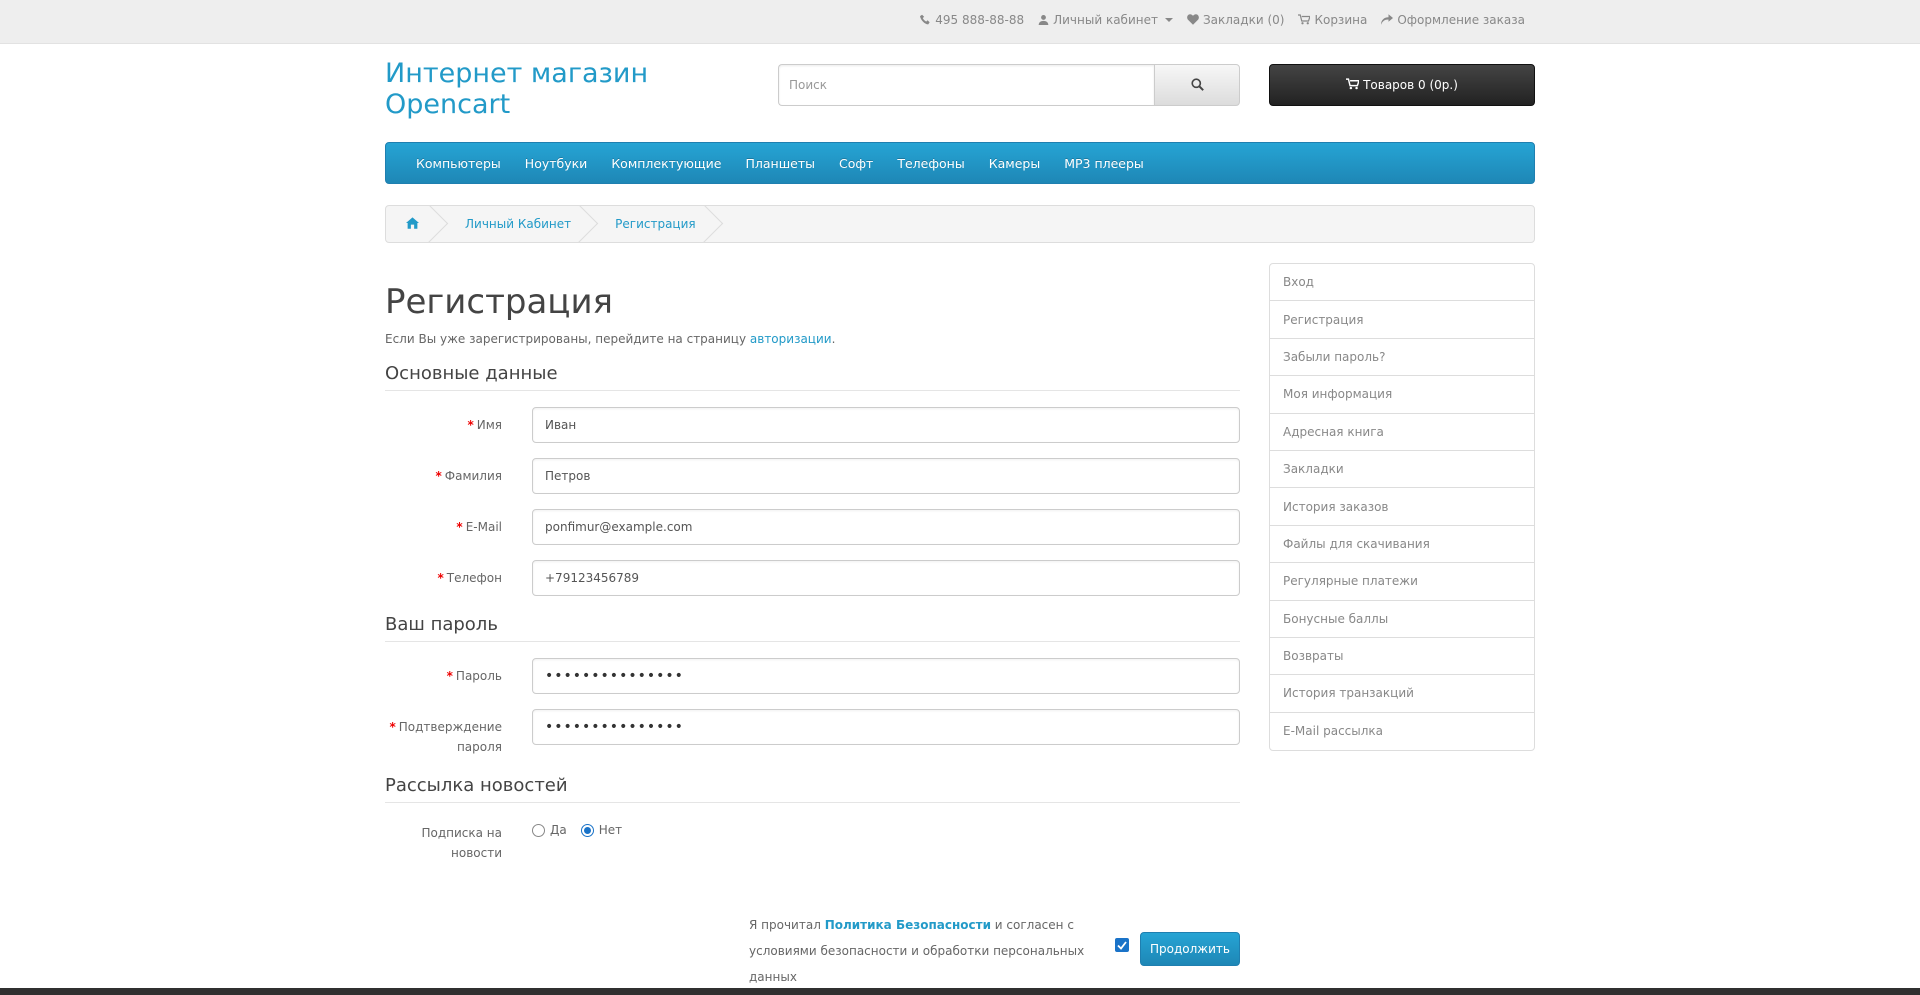  What do you see at coordinates (960, 224) in the screenshot?
I see `breadcrumb: Личный Кабинет Регистрация` at bounding box center [960, 224].